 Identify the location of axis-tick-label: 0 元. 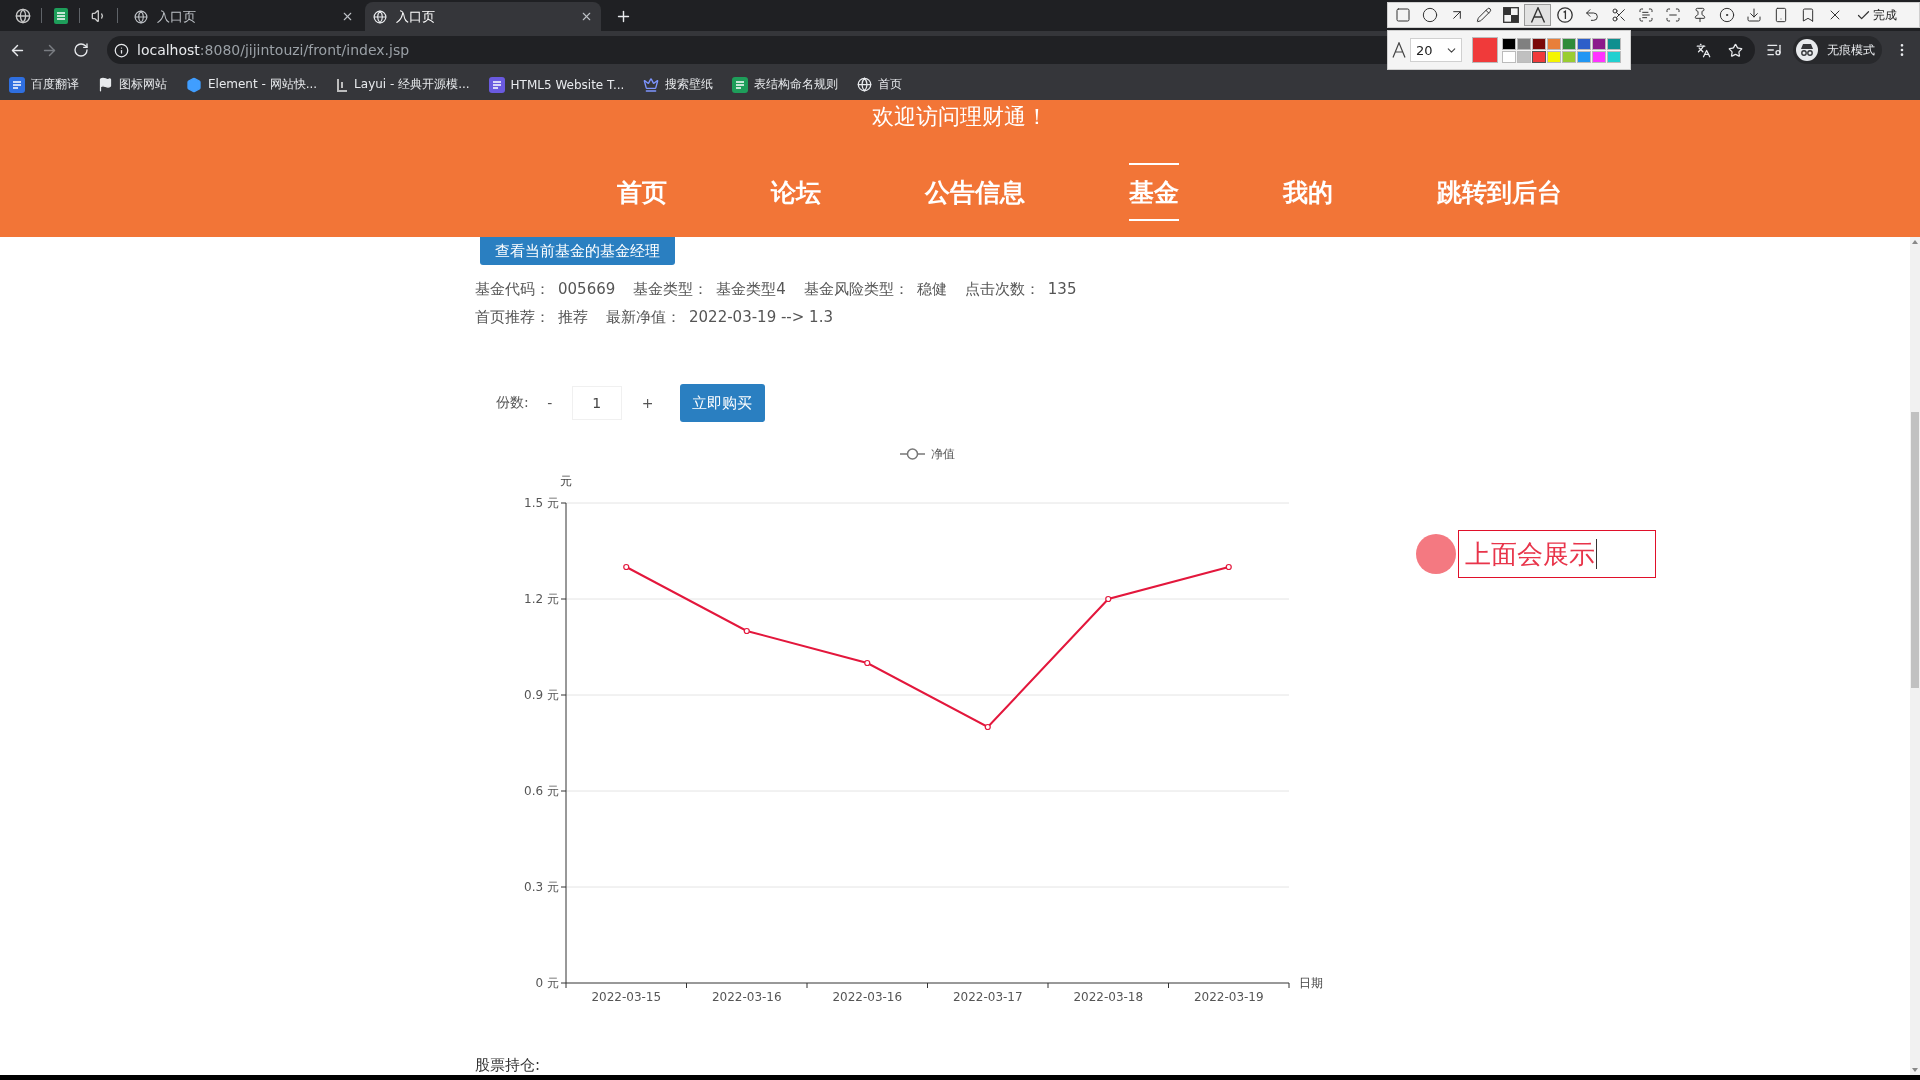
(547, 983).